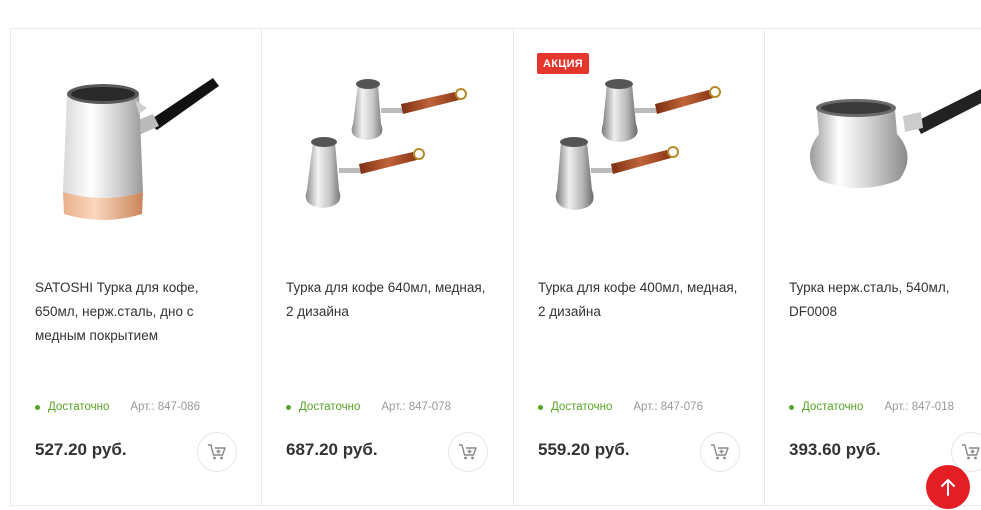  I want to click on product-meta: Достаточно Арт.: 847-078, so click(396, 407).